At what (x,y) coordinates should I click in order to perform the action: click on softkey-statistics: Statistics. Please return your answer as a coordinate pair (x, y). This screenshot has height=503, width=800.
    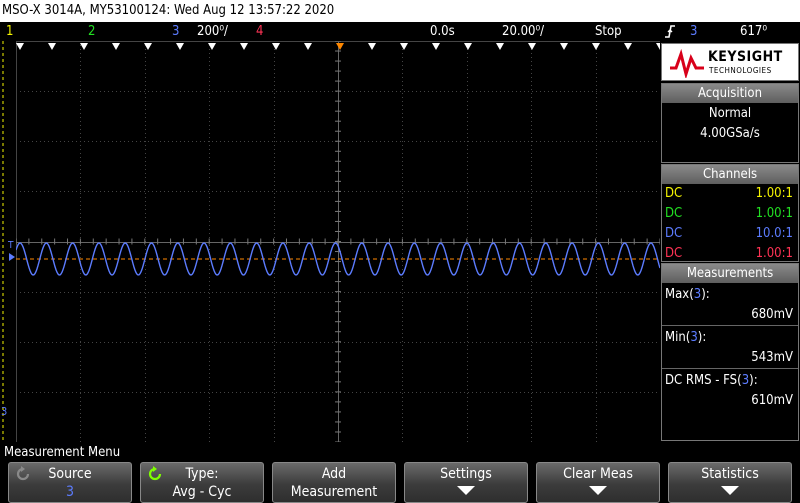
    Looking at the image, I should click on (730, 482).